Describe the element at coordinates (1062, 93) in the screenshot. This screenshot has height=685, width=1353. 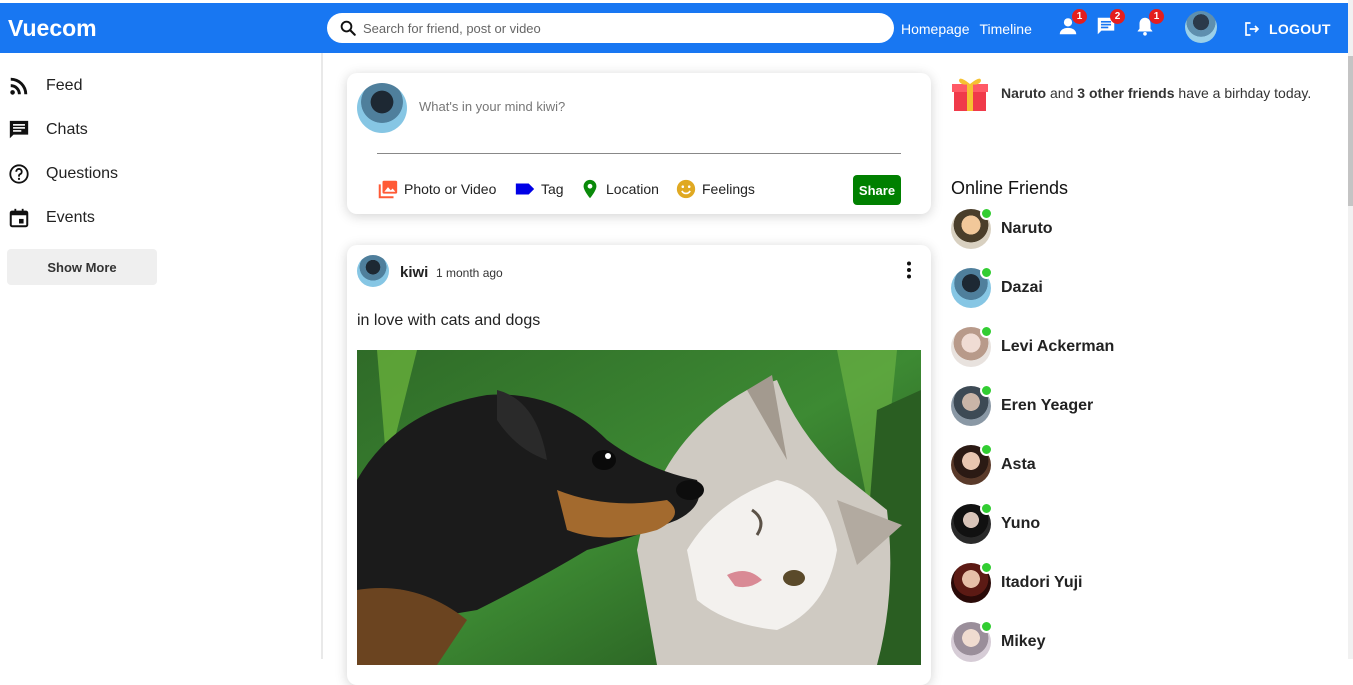
I see `birthday-connector: and` at that location.